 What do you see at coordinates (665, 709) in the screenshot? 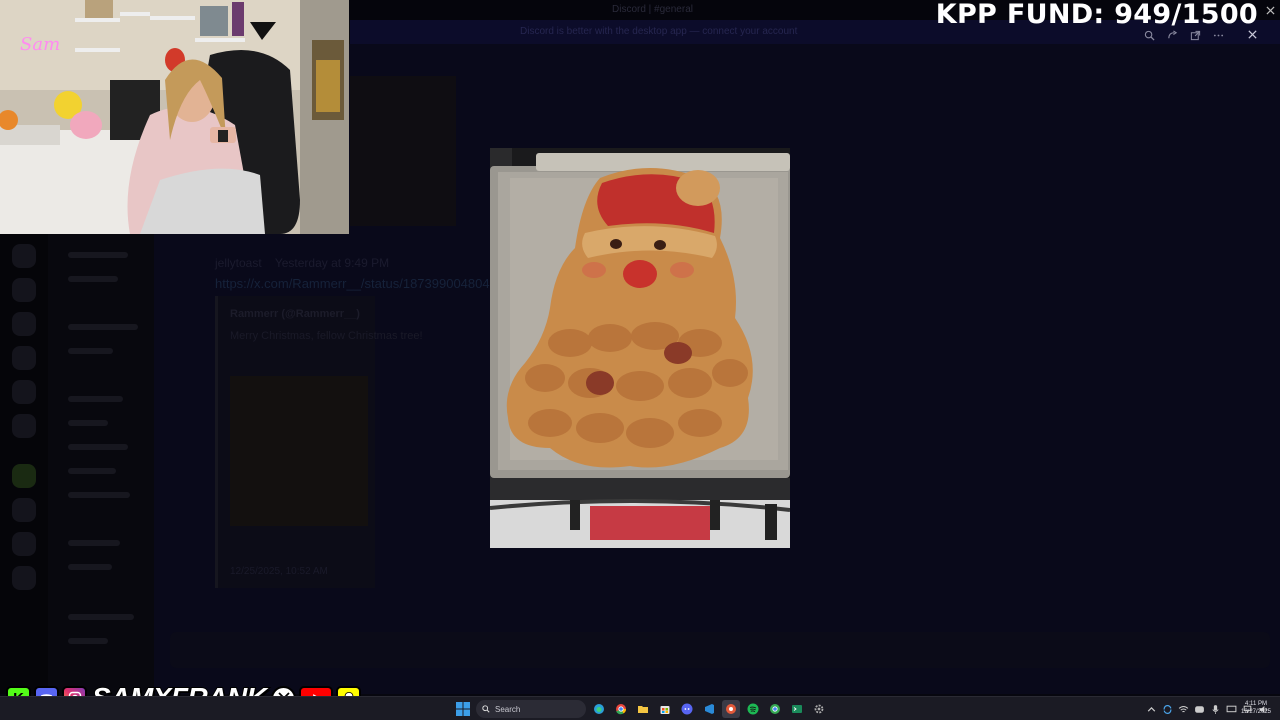
I see `store-icon` at bounding box center [665, 709].